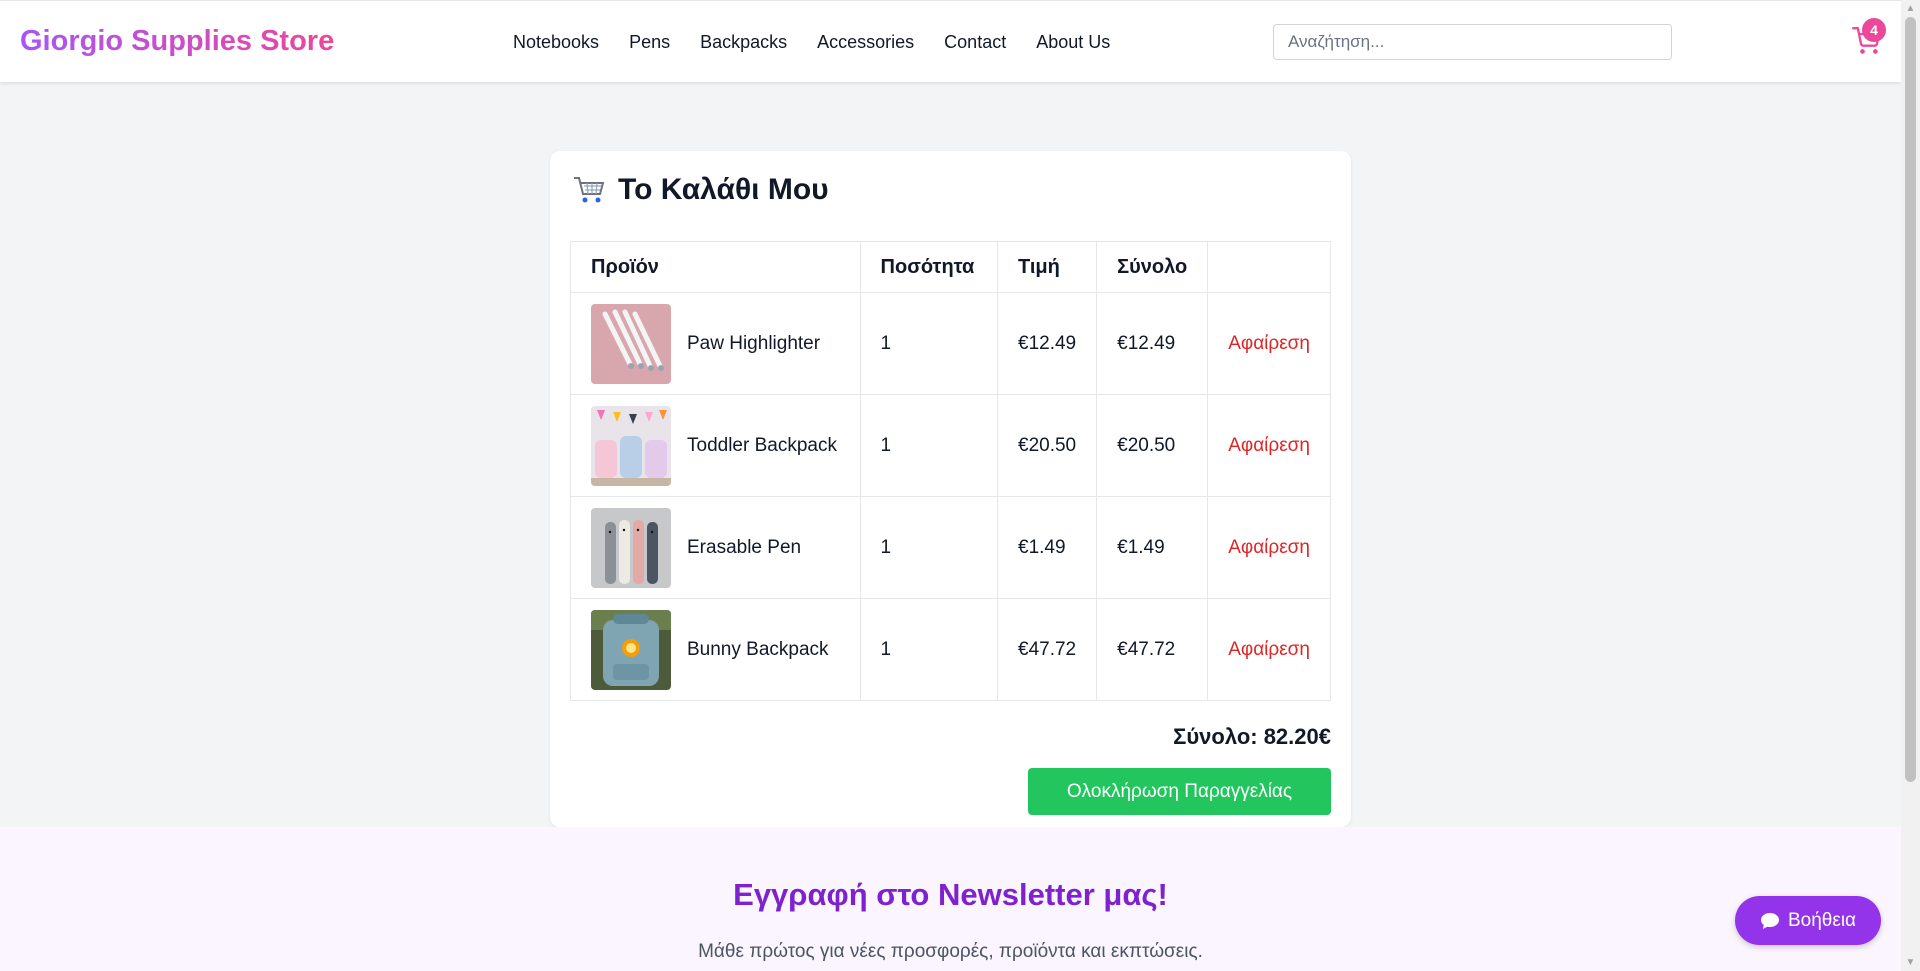  Describe the element at coordinates (865, 42) in the screenshot. I see `nav-accessories: Accessories` at that location.